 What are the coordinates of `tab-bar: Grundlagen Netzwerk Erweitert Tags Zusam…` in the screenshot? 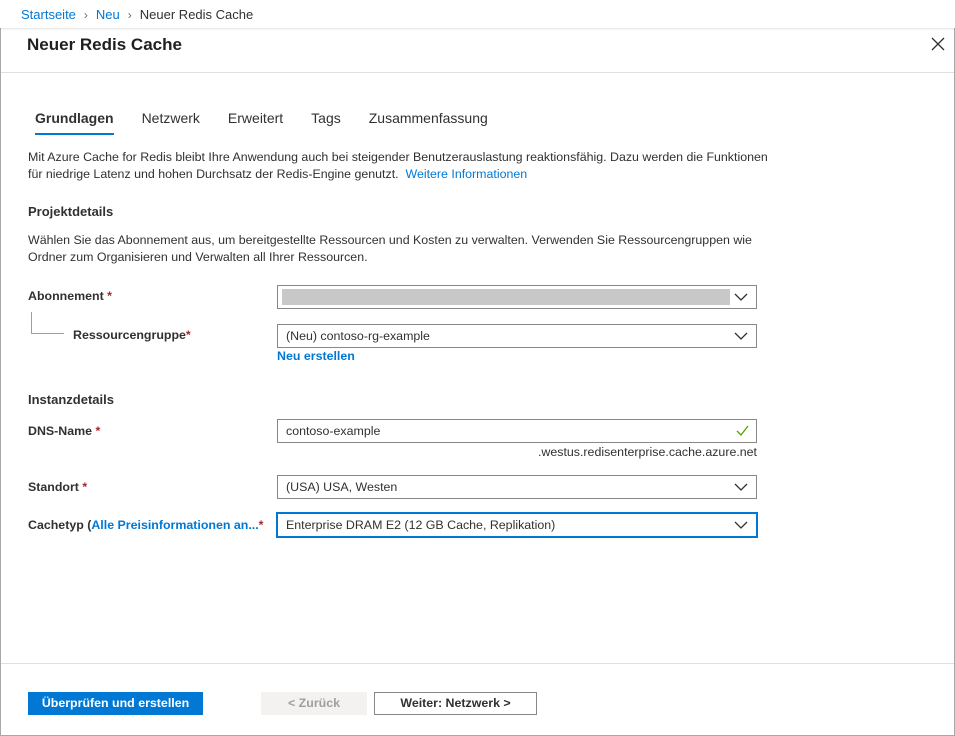 It's located at (275, 122).